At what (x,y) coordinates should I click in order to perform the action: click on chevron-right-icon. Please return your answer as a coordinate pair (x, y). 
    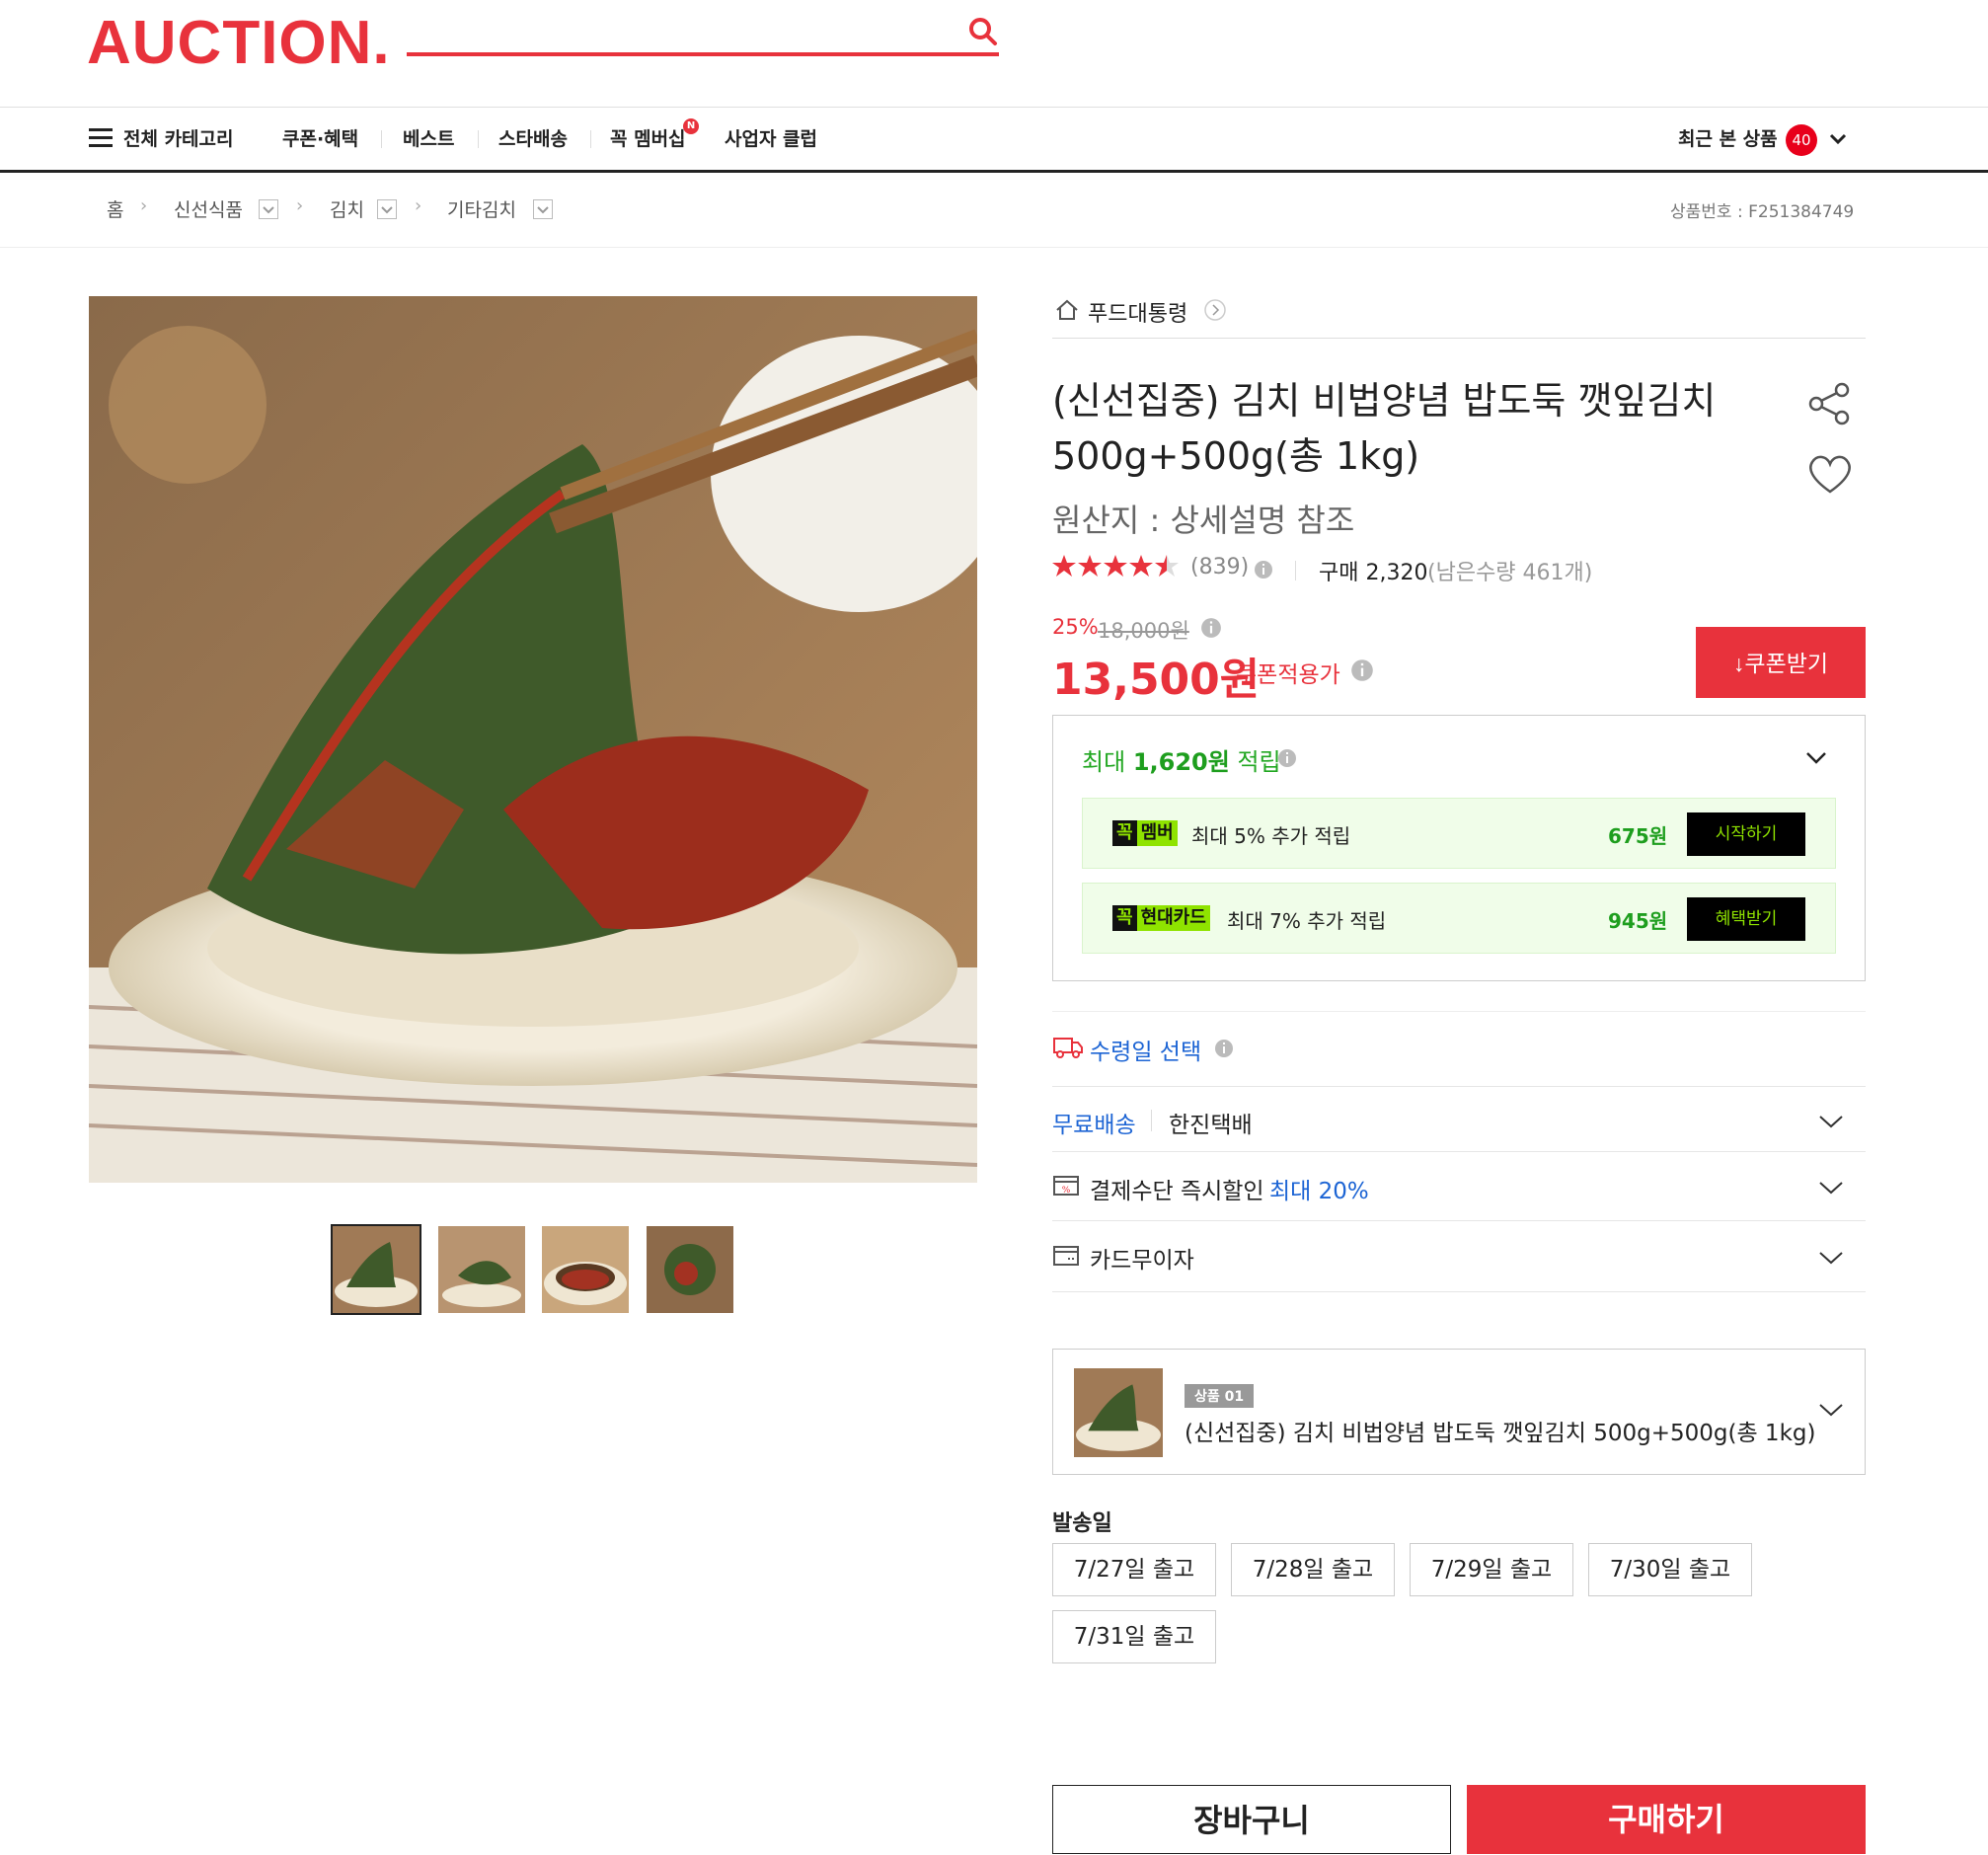
    Looking at the image, I should click on (1215, 310).